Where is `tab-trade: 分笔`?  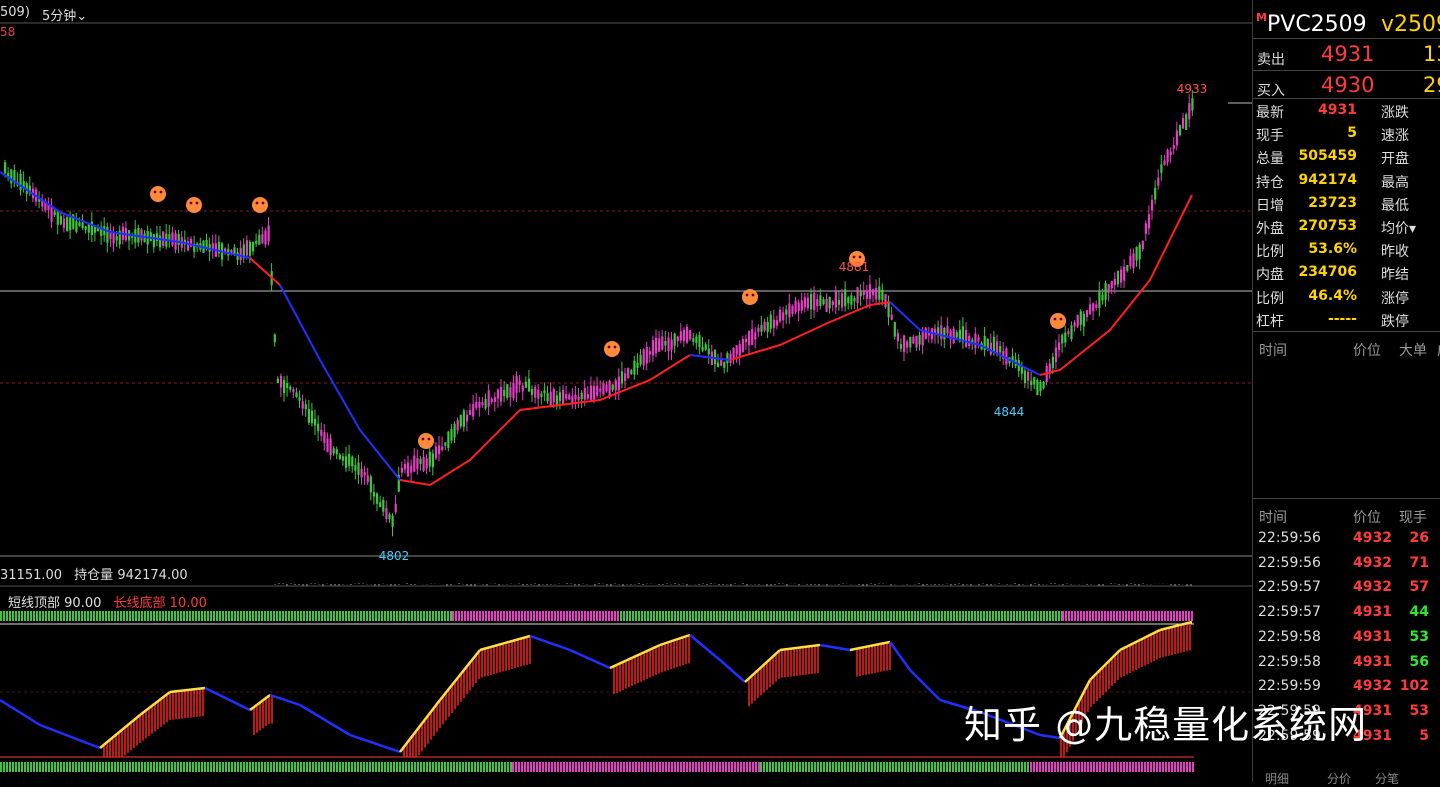 tab-trade: 分笔 is located at coordinates (1387, 778).